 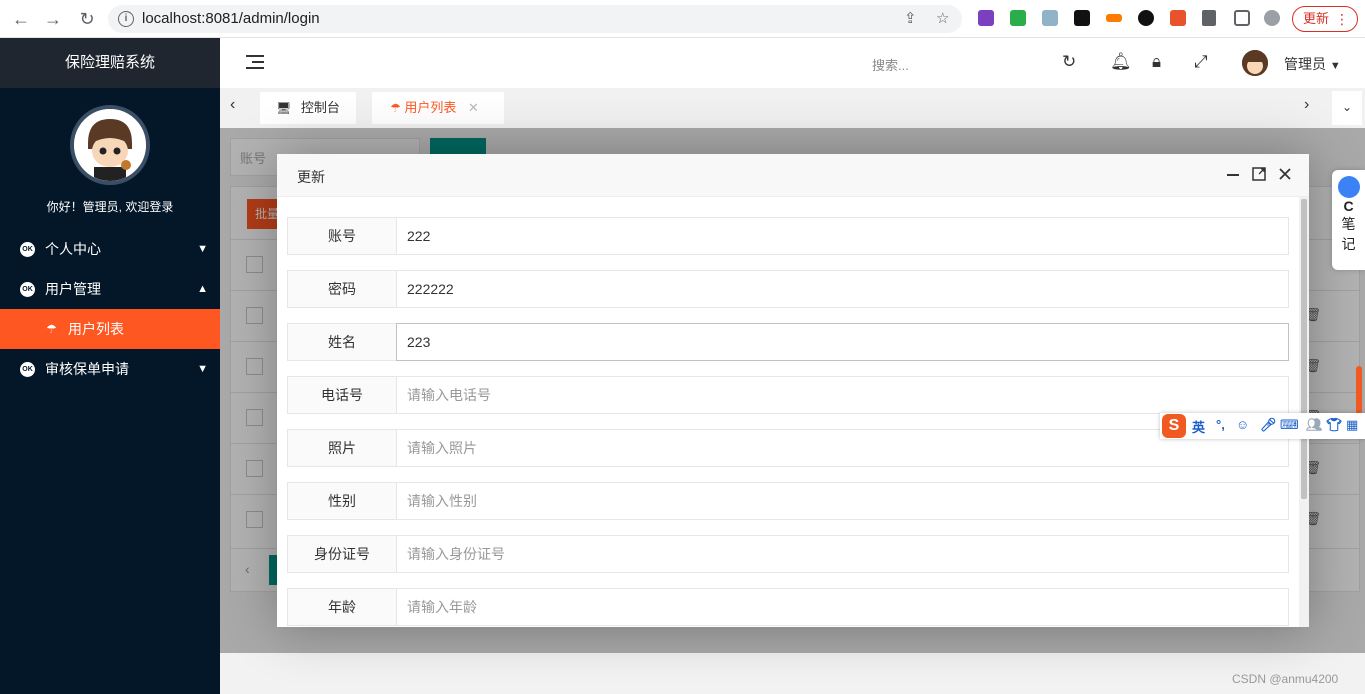 I want to click on site-info-icon: i, so click(x=126, y=19).